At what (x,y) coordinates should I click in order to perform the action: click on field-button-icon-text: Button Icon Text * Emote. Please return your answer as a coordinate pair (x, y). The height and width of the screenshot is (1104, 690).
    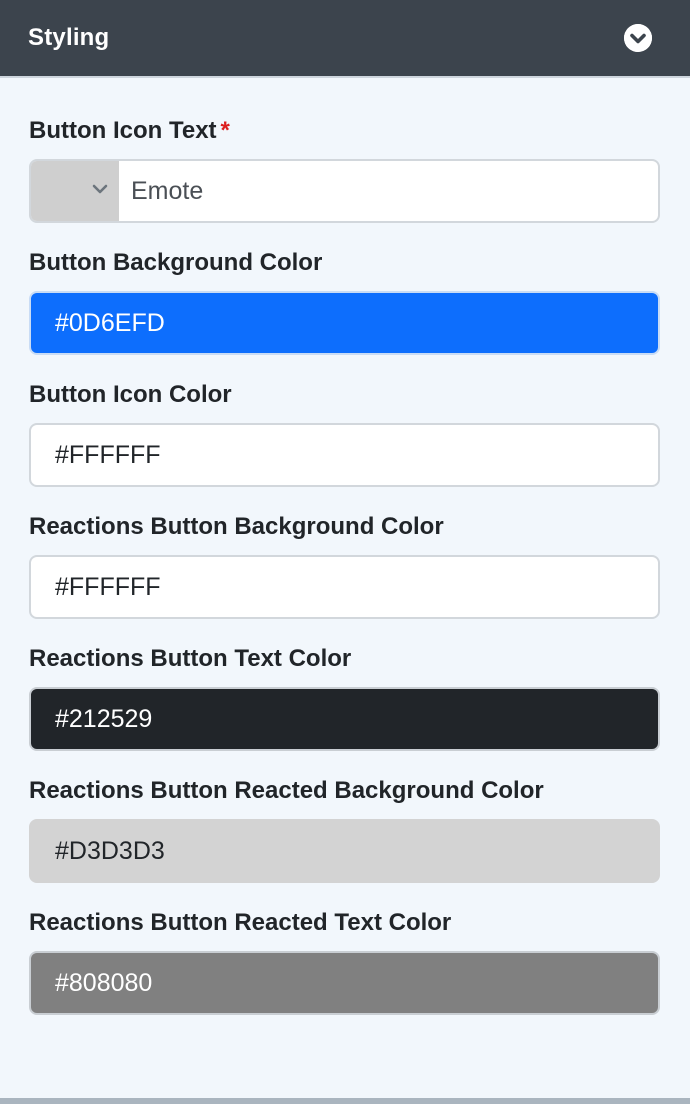
    Looking at the image, I should click on (344, 169).